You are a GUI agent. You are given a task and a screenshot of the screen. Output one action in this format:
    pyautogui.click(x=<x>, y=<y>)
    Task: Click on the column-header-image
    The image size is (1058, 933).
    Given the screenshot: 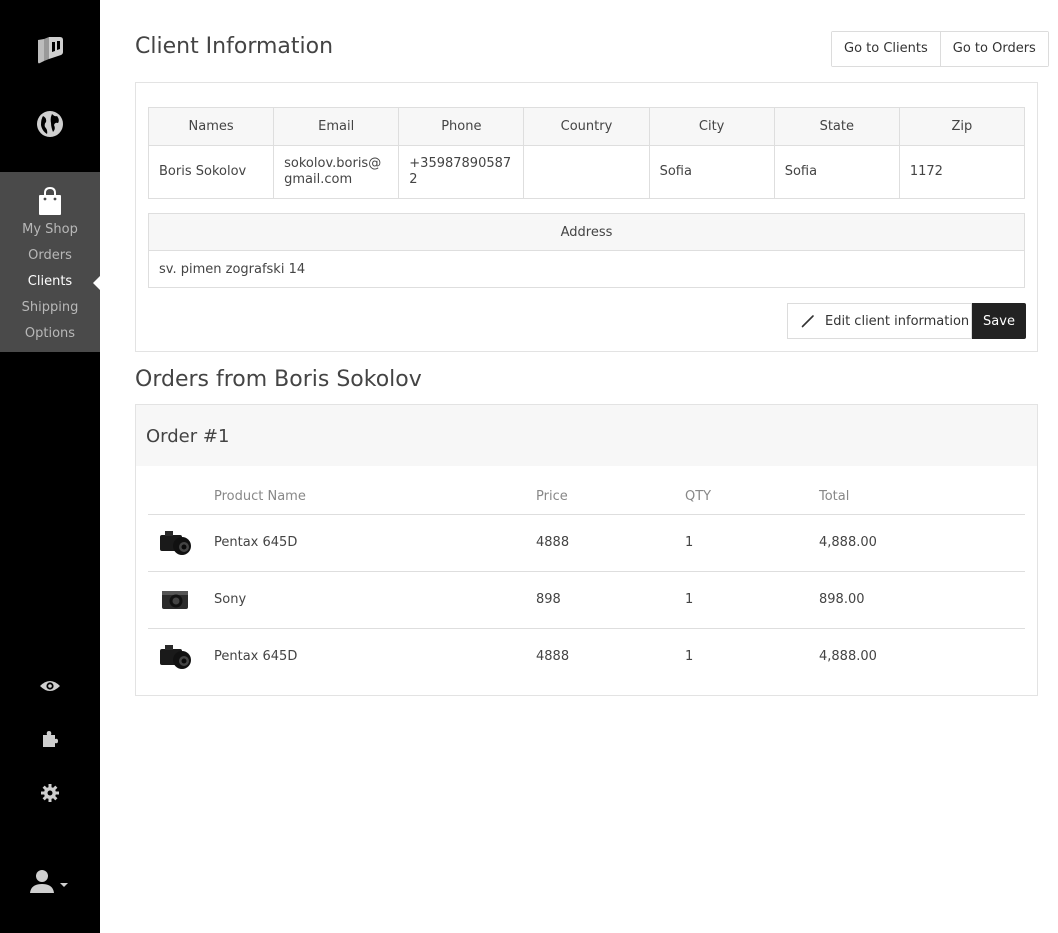 What is the action you would take?
    pyautogui.click(x=181, y=497)
    